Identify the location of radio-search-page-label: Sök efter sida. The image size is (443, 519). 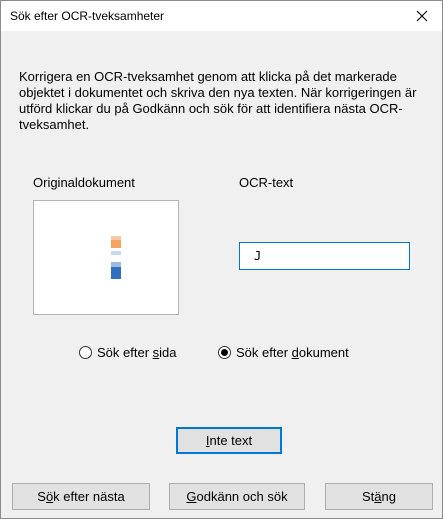
(137, 352).